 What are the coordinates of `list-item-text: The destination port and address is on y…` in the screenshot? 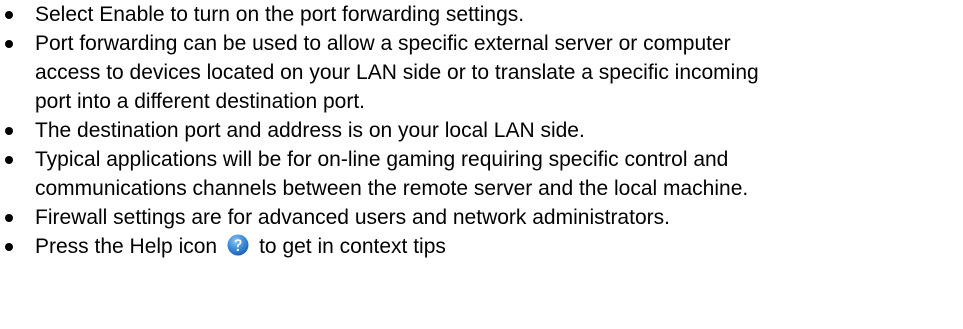 It's located at (310, 130).